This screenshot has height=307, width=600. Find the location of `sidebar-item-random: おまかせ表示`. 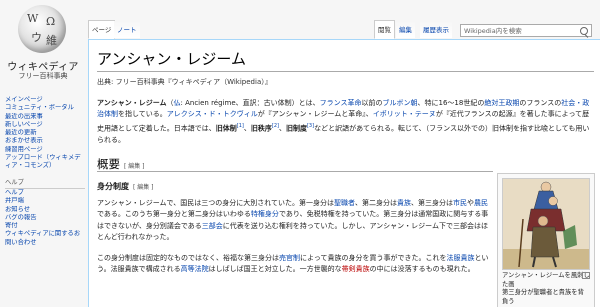

sidebar-item-random: おまかせ表示 is located at coordinates (45, 141).